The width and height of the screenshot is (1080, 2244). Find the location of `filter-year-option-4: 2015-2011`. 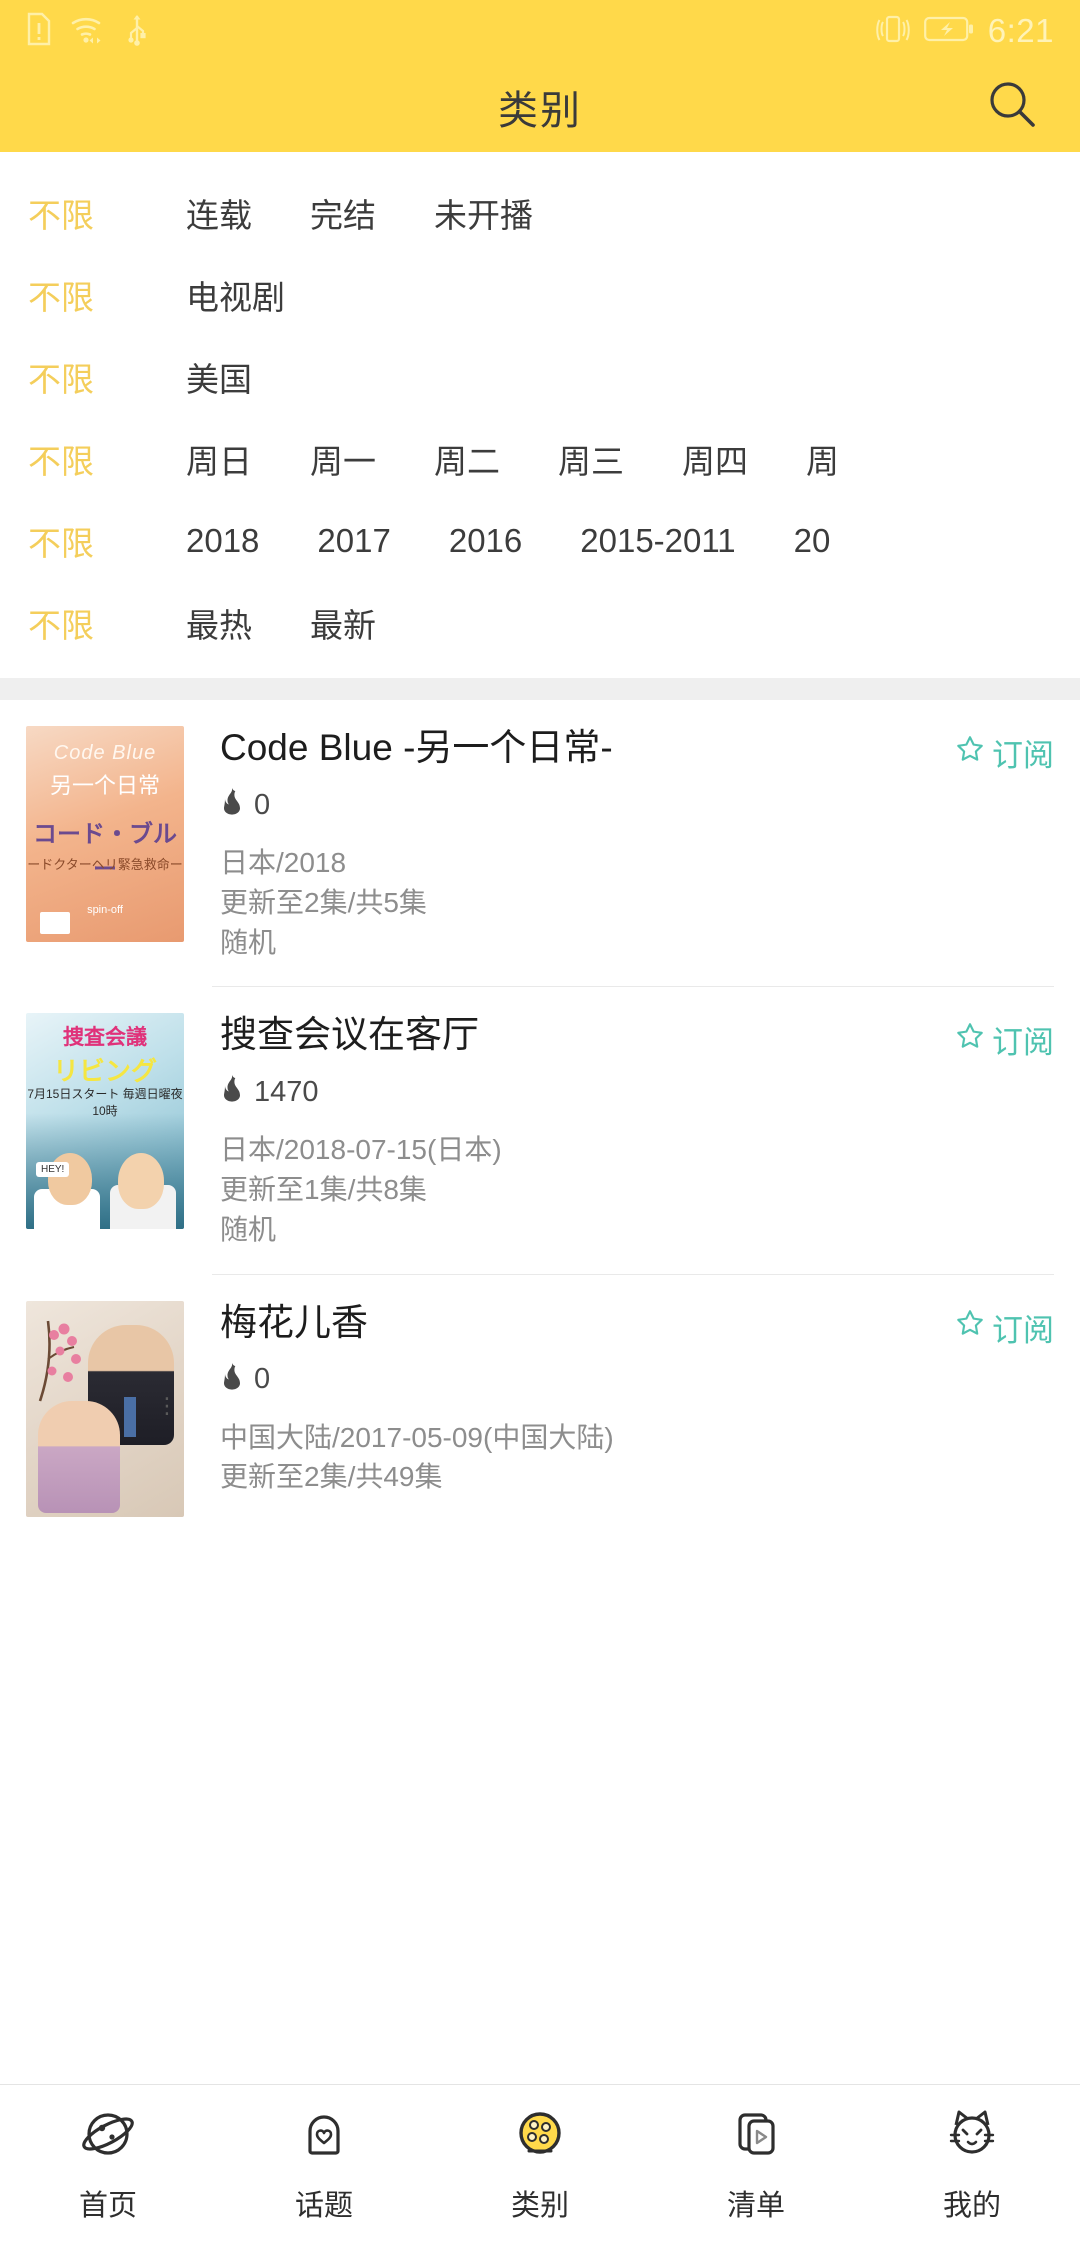

filter-year-option-4: 2015-2011 is located at coordinates (657, 541).